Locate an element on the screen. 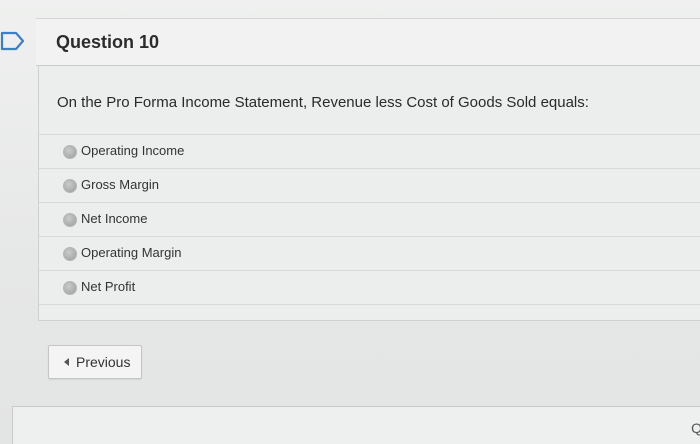 Image resolution: width=700 pixels, height=444 pixels. option-label: Net Income is located at coordinates (114, 218).